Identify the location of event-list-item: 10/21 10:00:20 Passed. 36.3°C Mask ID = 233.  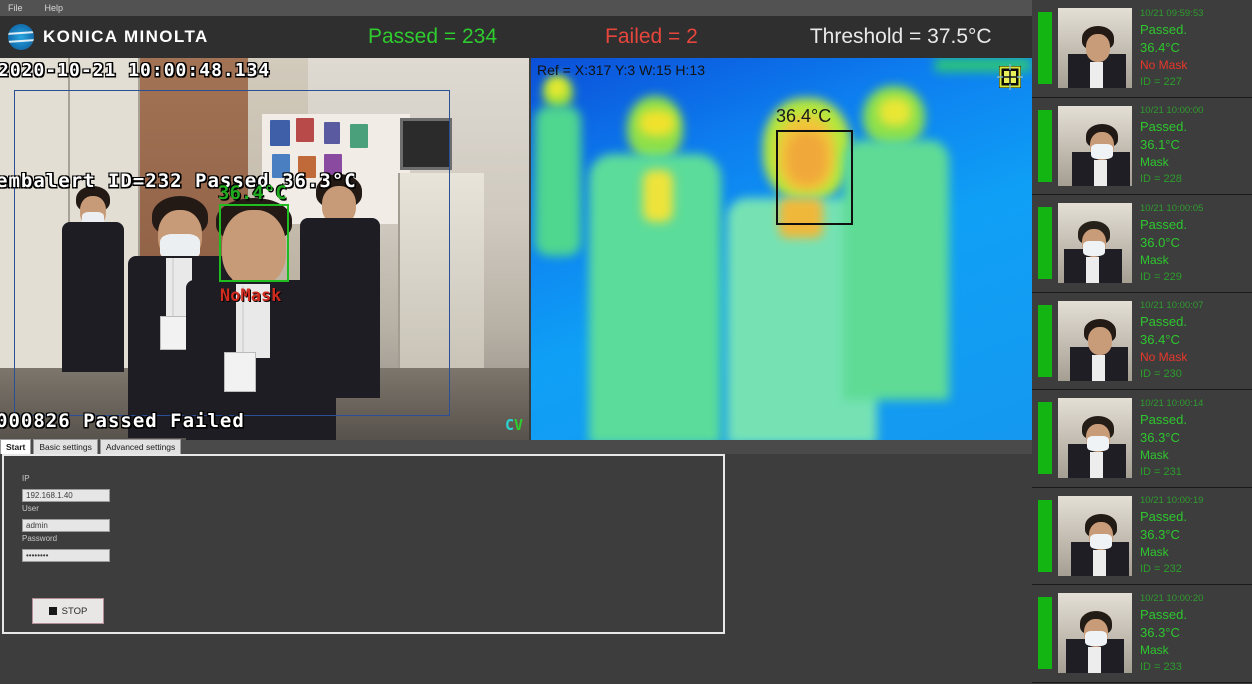
(1142, 634).